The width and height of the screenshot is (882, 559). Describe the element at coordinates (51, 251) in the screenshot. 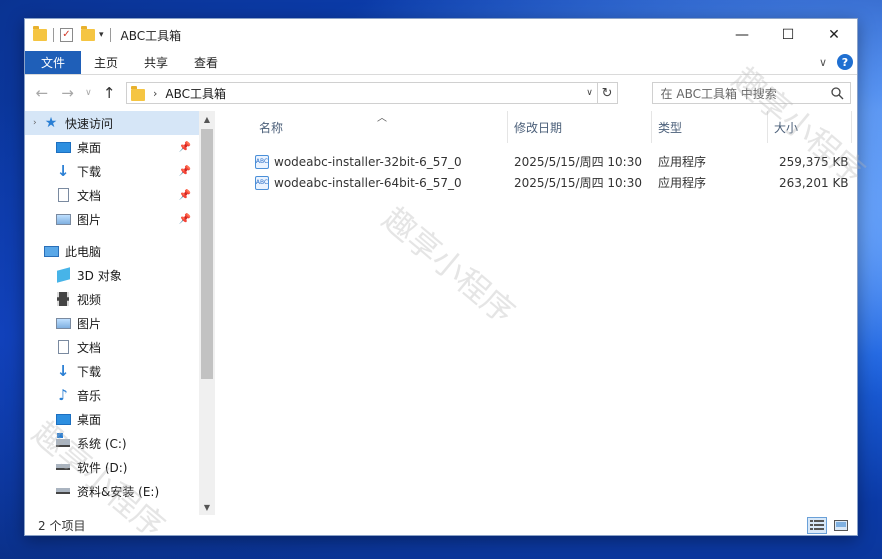

I see `computer-icon` at that location.